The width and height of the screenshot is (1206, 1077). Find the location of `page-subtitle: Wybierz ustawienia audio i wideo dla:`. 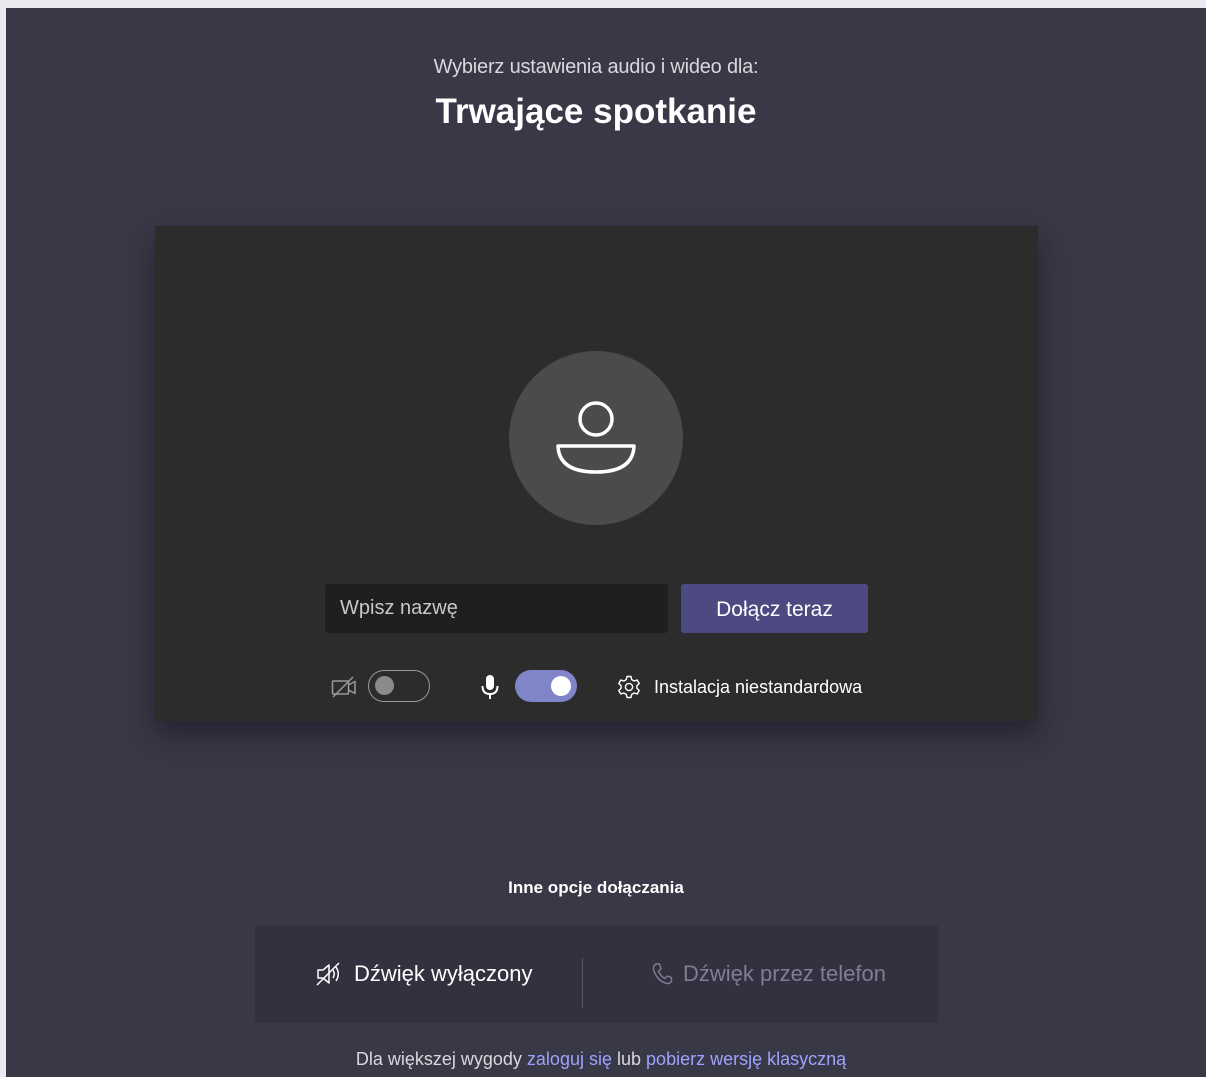

page-subtitle: Wybierz ustawienia audio i wideo dla: is located at coordinates (596, 67).